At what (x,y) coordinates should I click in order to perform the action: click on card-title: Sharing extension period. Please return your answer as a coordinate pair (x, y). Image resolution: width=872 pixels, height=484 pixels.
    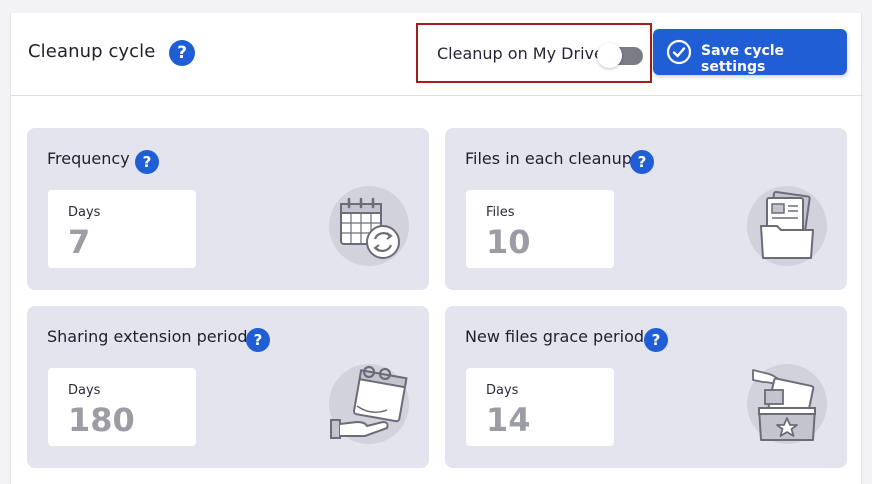
    Looking at the image, I should click on (147, 336).